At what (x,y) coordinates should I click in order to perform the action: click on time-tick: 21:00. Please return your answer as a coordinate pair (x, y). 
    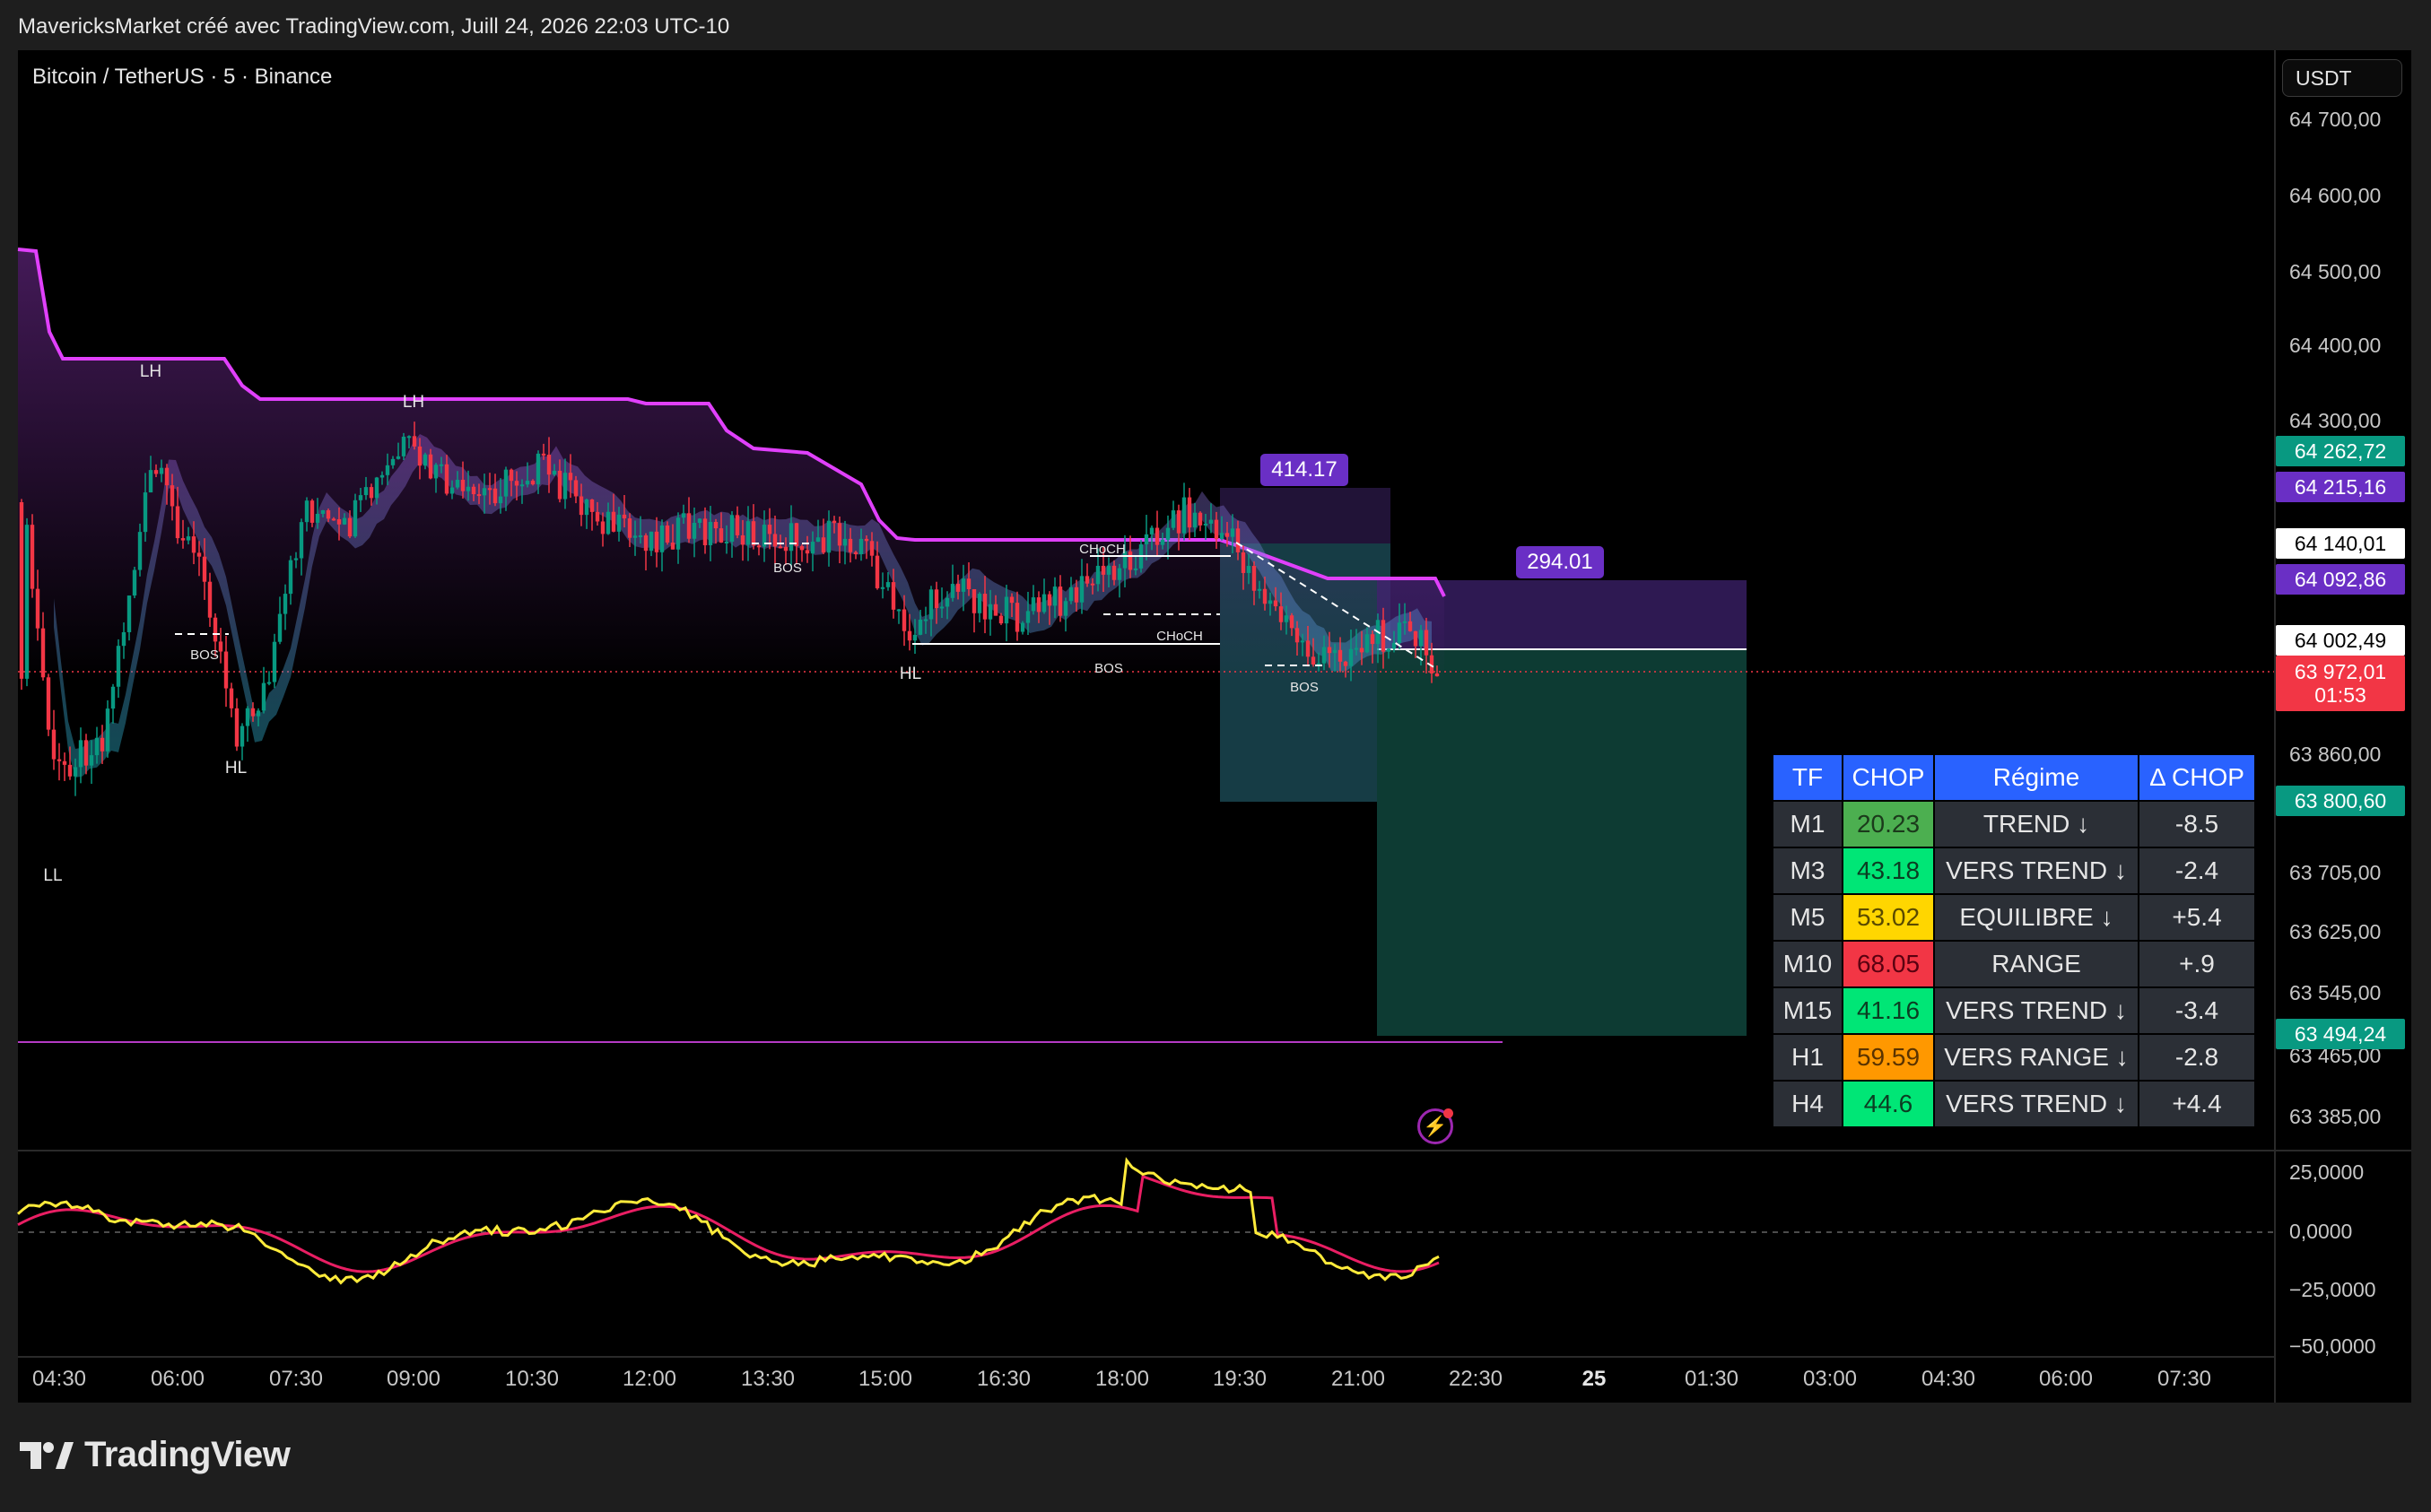
    Looking at the image, I should click on (1358, 1379).